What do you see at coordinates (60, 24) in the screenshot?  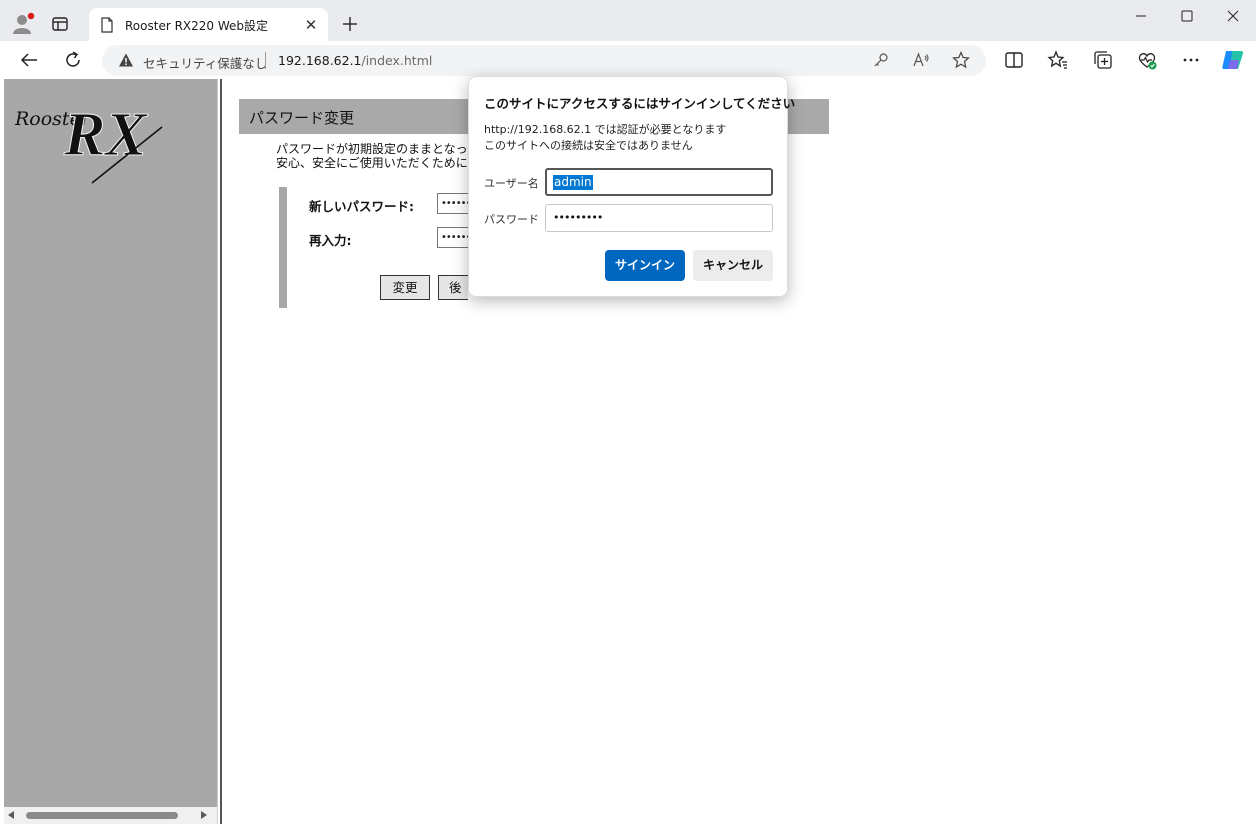 I see `tab-actions-icon` at bounding box center [60, 24].